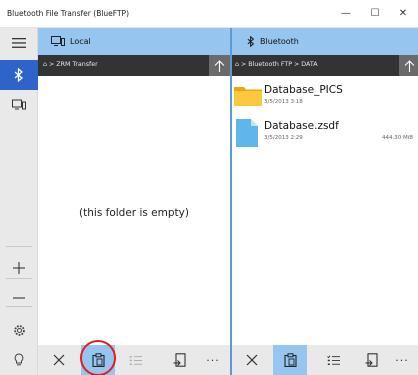 Image resolution: width=418 pixels, height=375 pixels. Describe the element at coordinates (325, 101) in the screenshot. I see `list-item-folder: Database_PICS 3/5/2013 3:18` at that location.